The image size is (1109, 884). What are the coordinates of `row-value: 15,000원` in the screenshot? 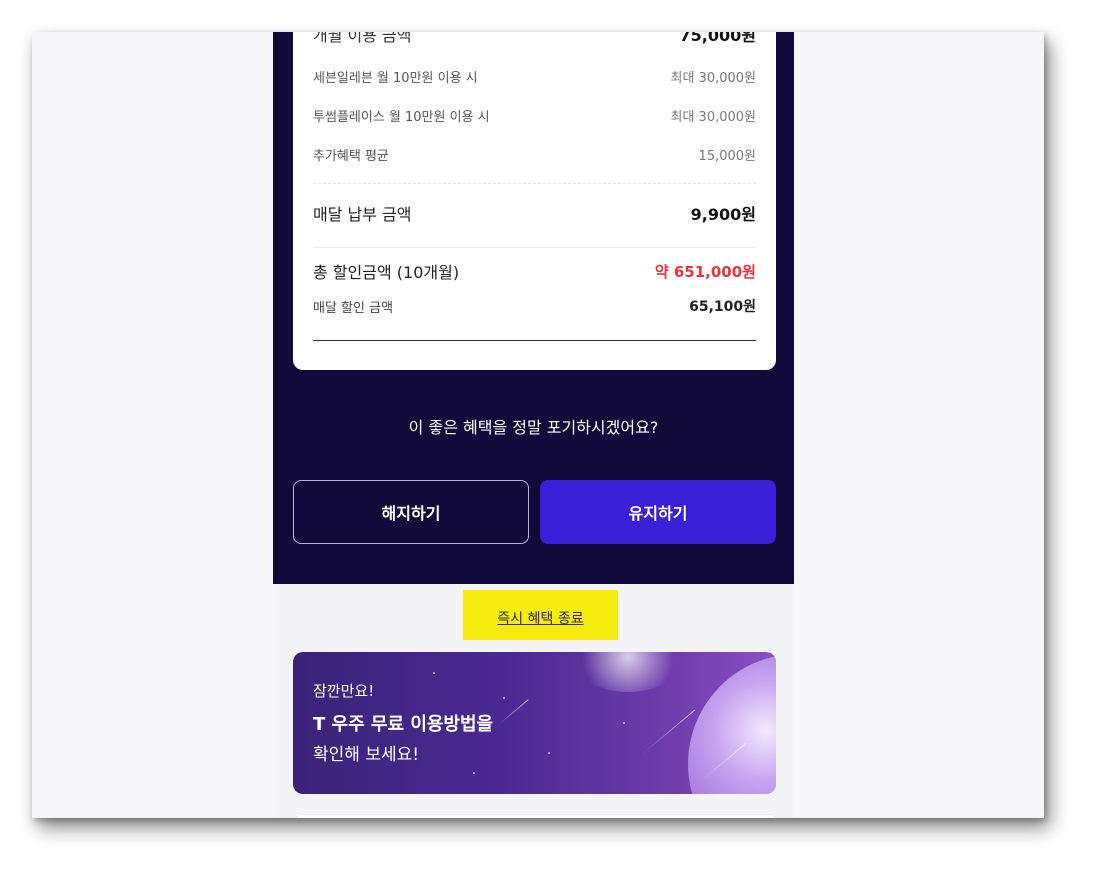 It's located at (727, 156).